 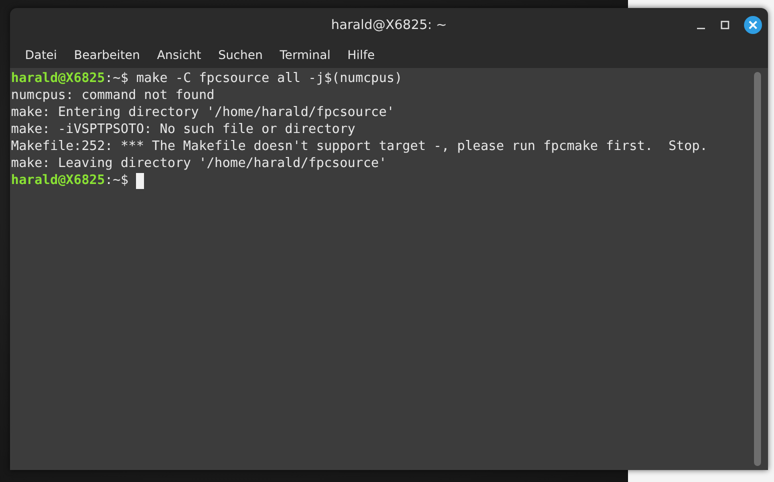 I want to click on output-line: make: -iVSPTPSOTO: No such file or directory, so click(x=183, y=129).